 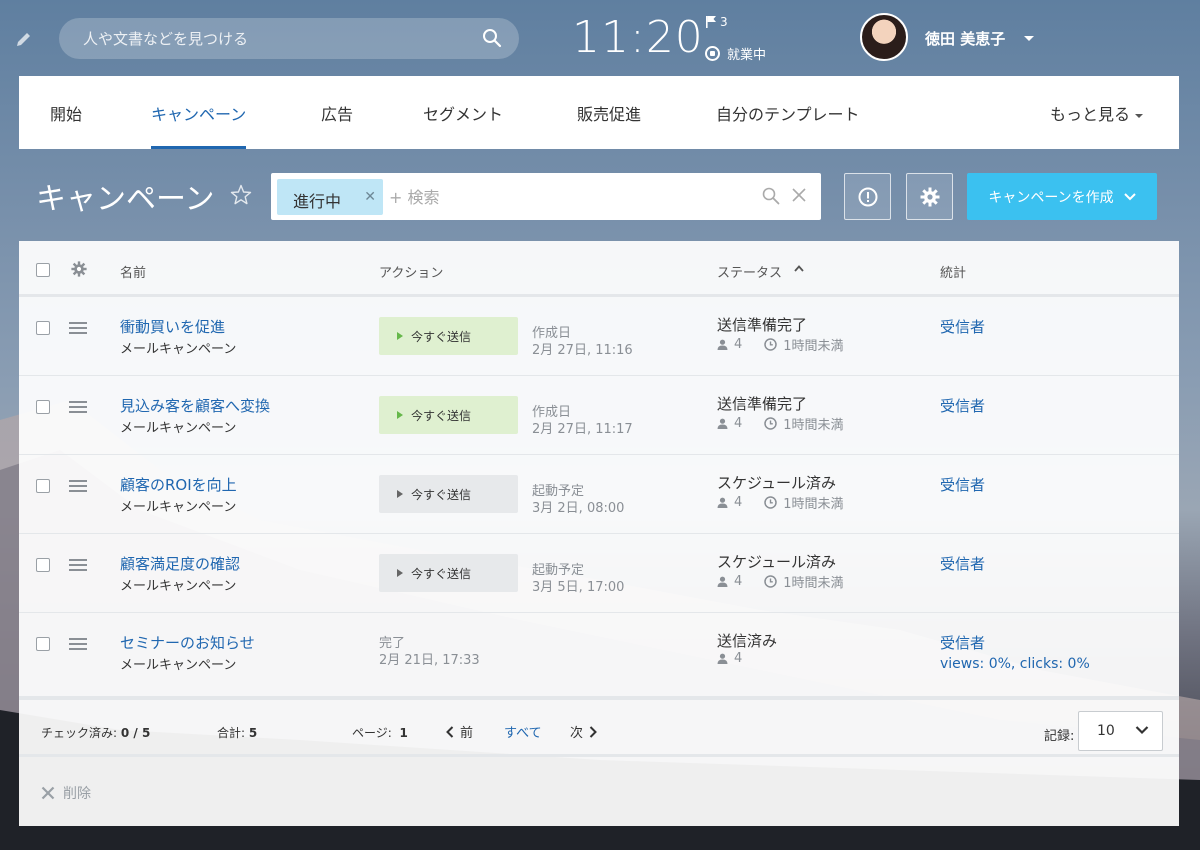 I want to click on column-header-stats: 統計, so click(x=953, y=271).